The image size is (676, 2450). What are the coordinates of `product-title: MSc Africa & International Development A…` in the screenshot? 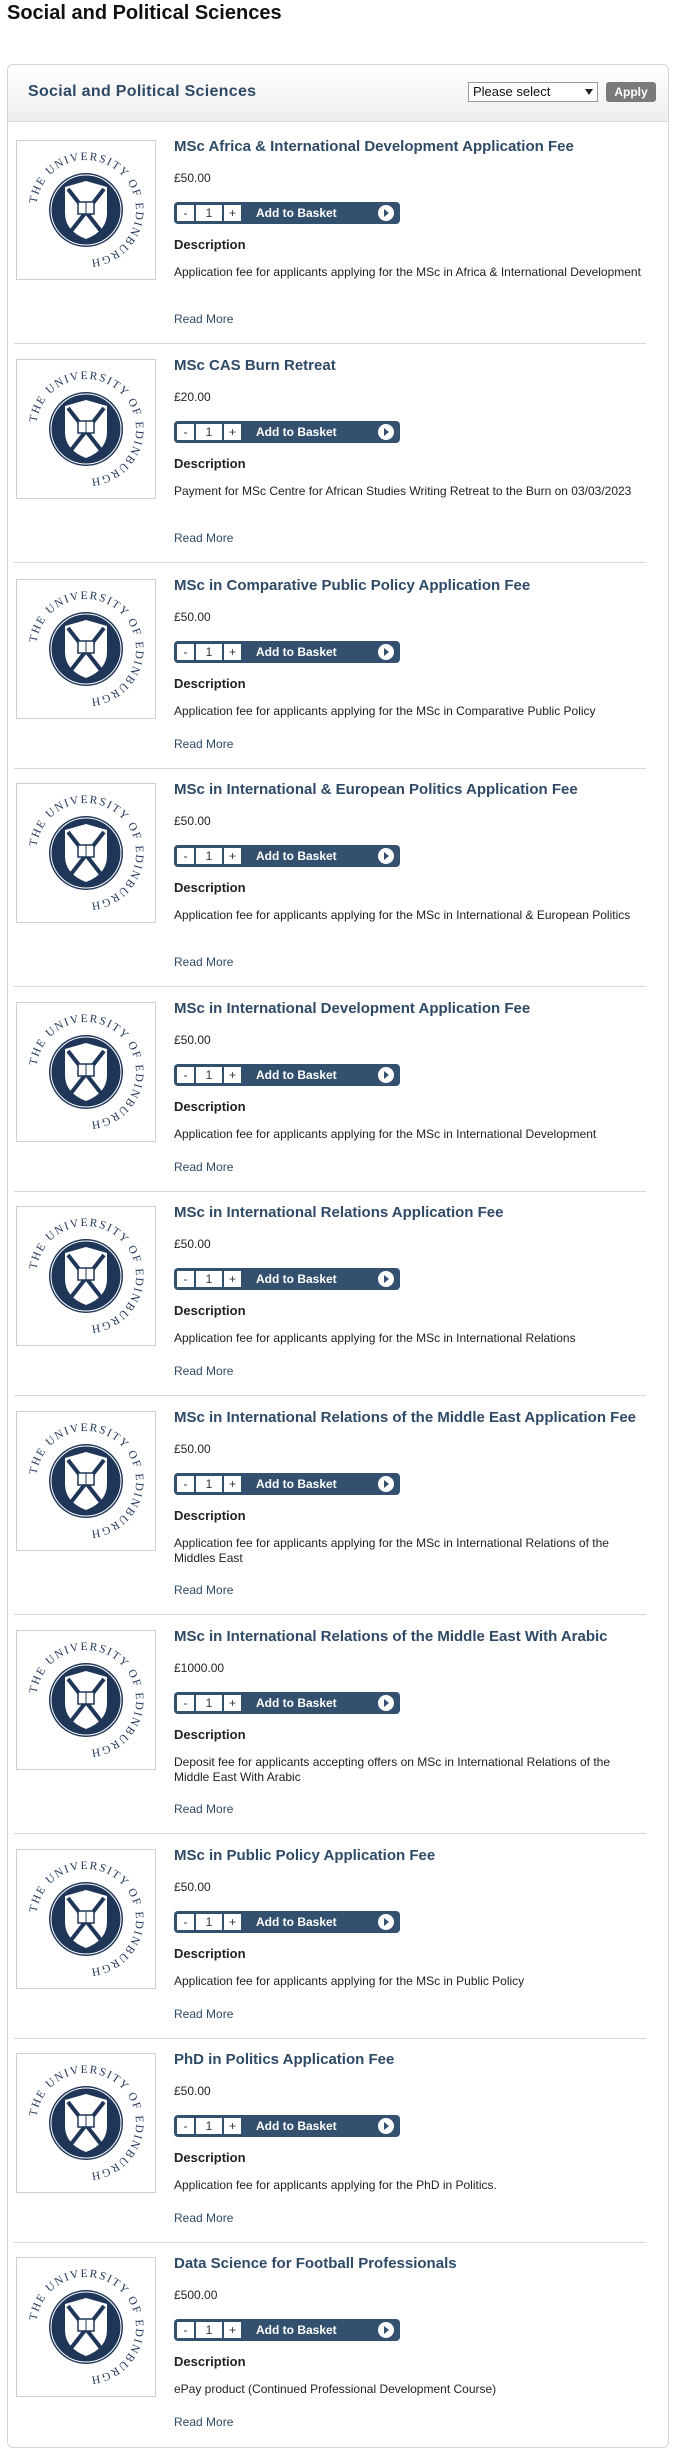 It's located at (374, 146).